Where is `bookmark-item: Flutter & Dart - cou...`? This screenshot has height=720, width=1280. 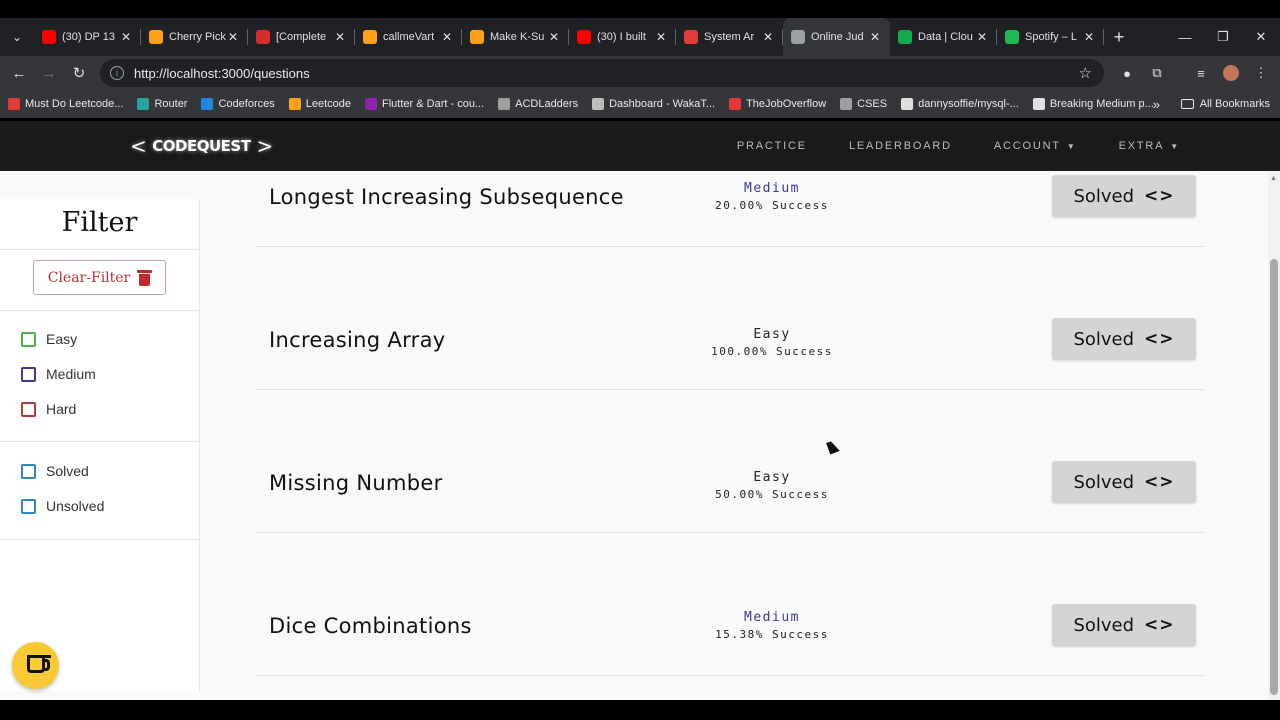 bookmark-item: Flutter & Dart - cou... is located at coordinates (424, 104).